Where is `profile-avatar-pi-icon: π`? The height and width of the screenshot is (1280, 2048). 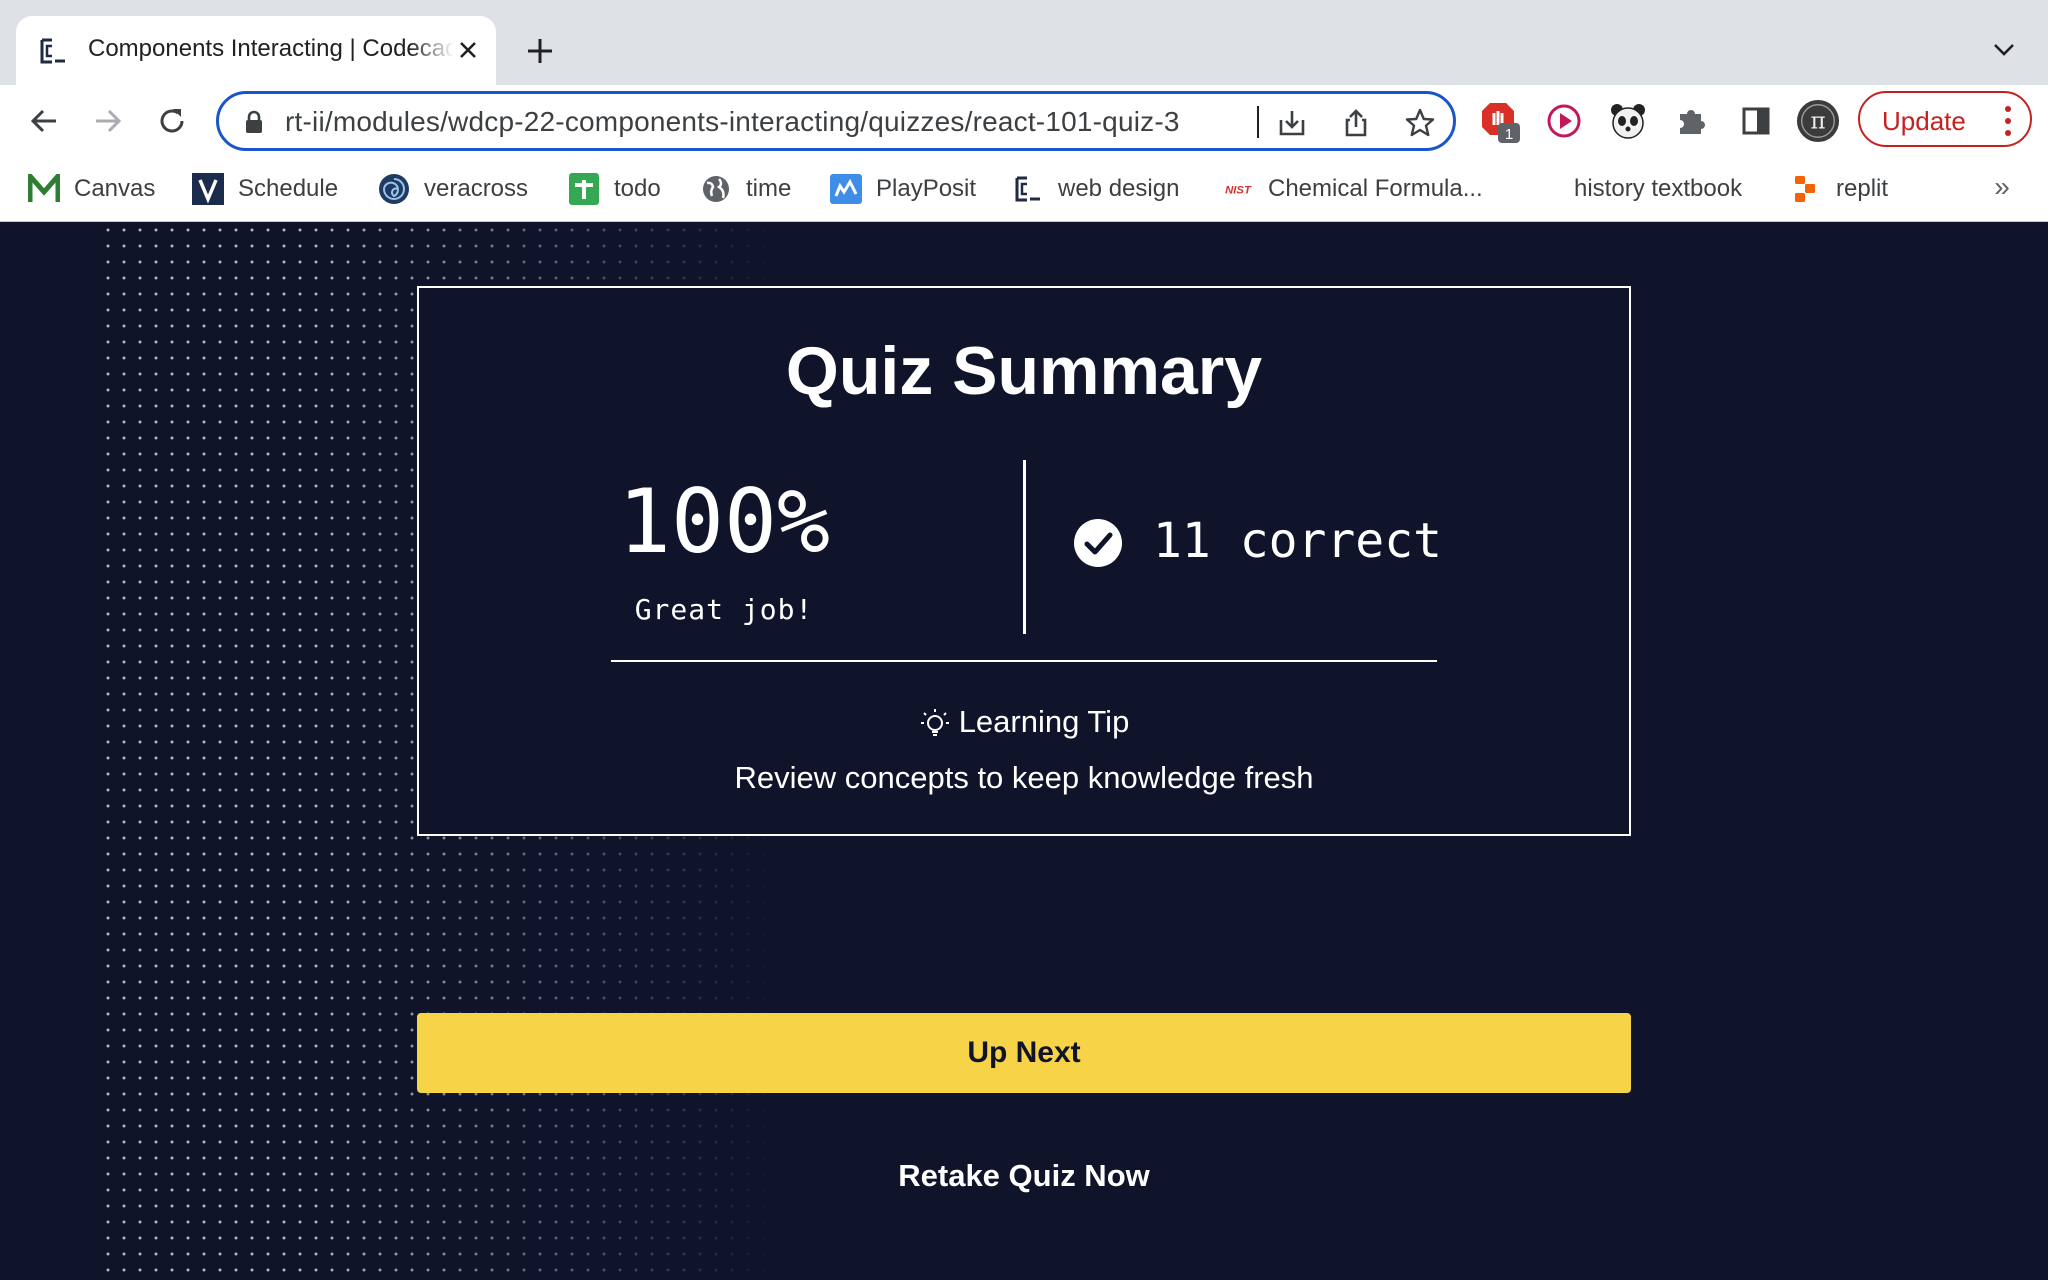
profile-avatar-pi-icon: π is located at coordinates (1818, 121).